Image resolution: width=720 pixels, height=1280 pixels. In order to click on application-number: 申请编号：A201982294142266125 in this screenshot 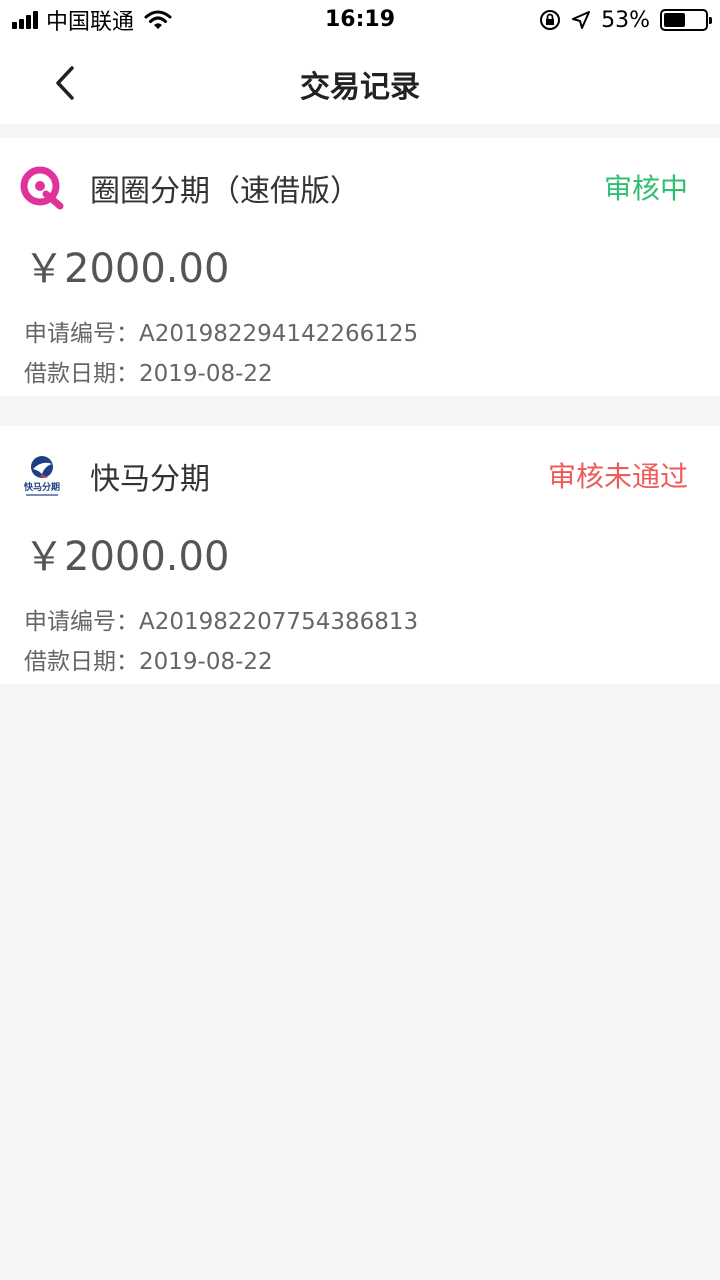, I will do `click(221, 331)`.